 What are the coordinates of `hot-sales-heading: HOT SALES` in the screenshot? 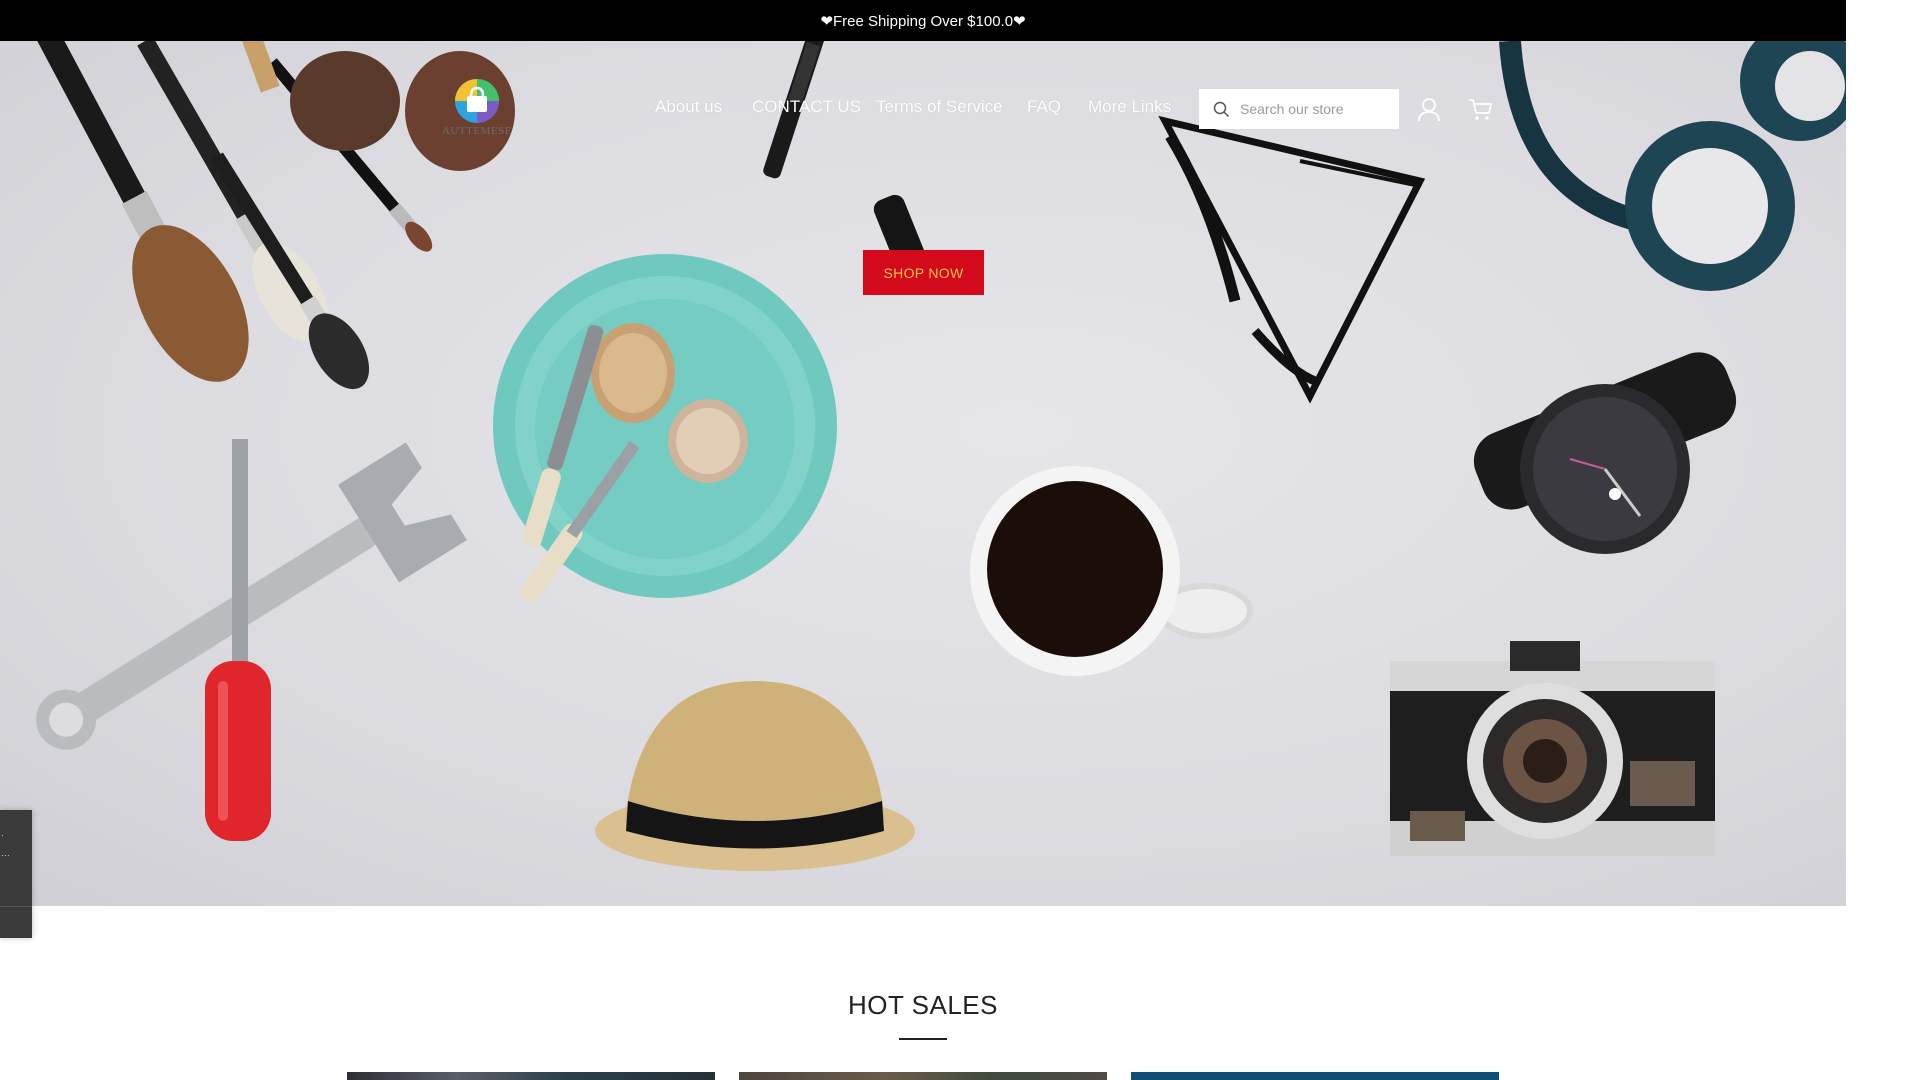 It's located at (923, 1005).